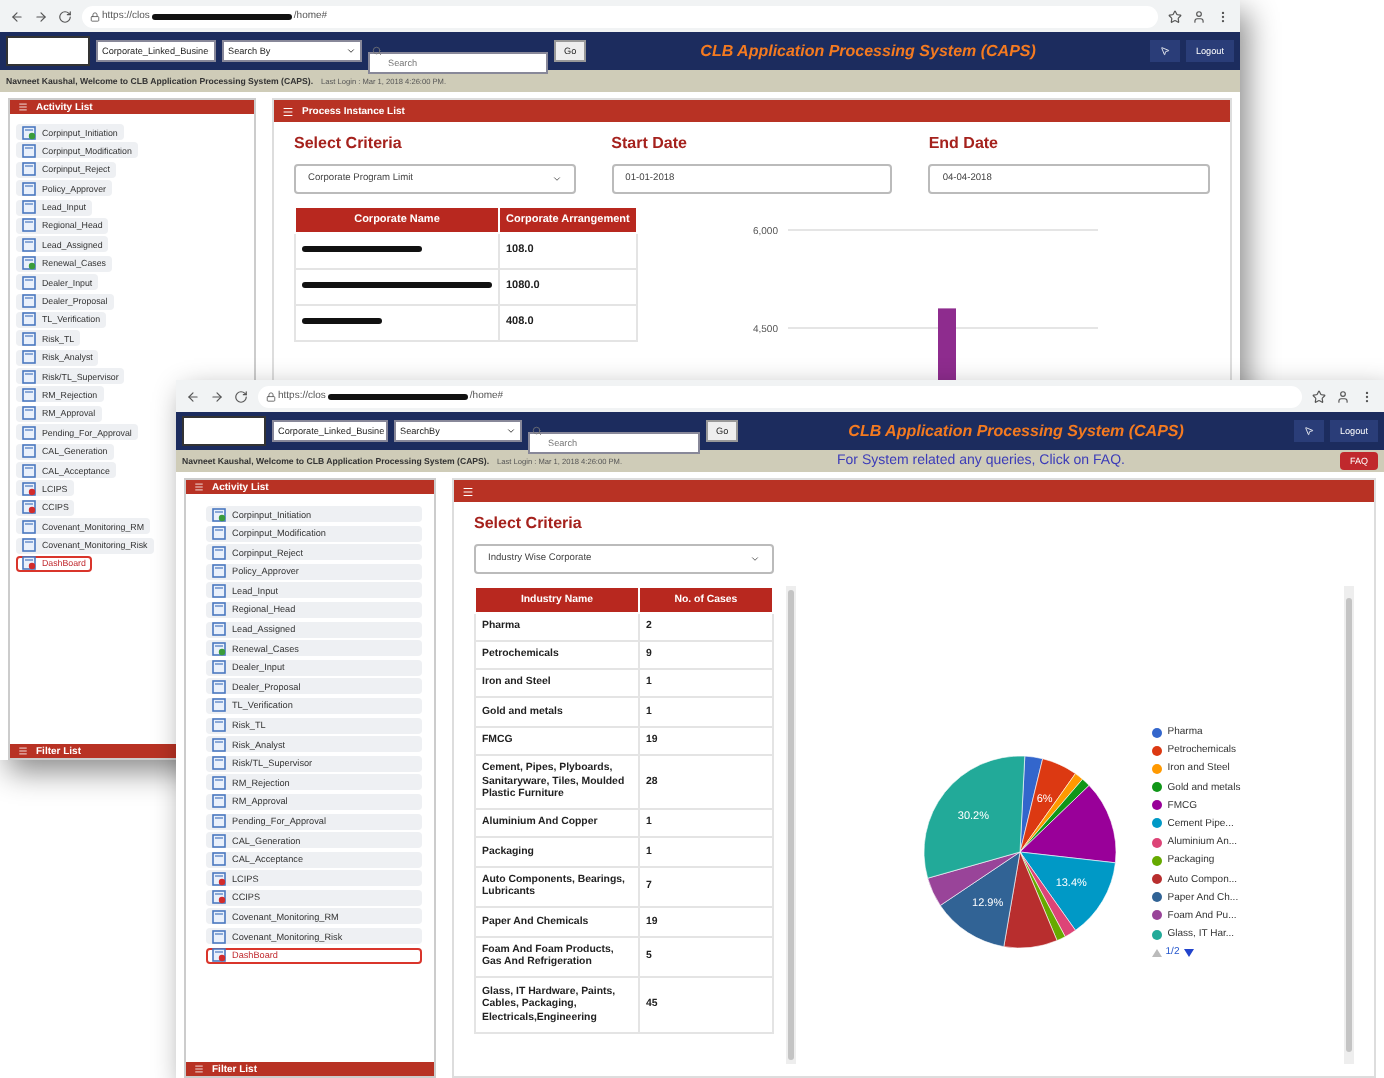  What do you see at coordinates (1188, 952) in the screenshot?
I see `down-arrow-icon` at bounding box center [1188, 952].